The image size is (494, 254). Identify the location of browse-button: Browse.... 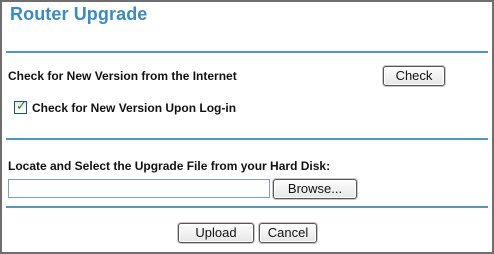
(315, 189).